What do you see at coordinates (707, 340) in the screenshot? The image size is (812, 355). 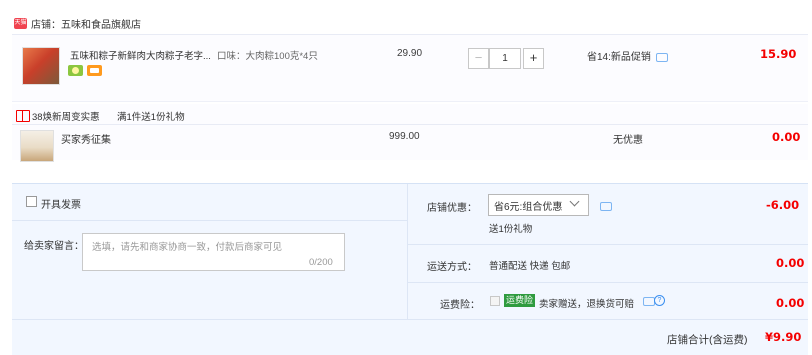 I see `store-total-label: 店铺合计(含运费)` at bounding box center [707, 340].